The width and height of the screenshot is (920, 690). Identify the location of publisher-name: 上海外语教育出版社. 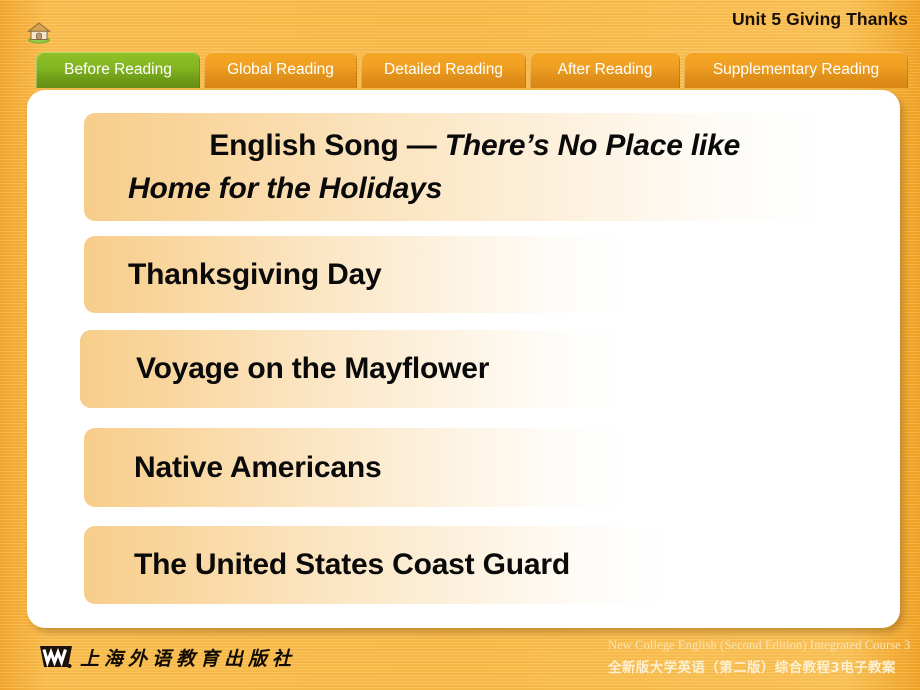
(188, 658).